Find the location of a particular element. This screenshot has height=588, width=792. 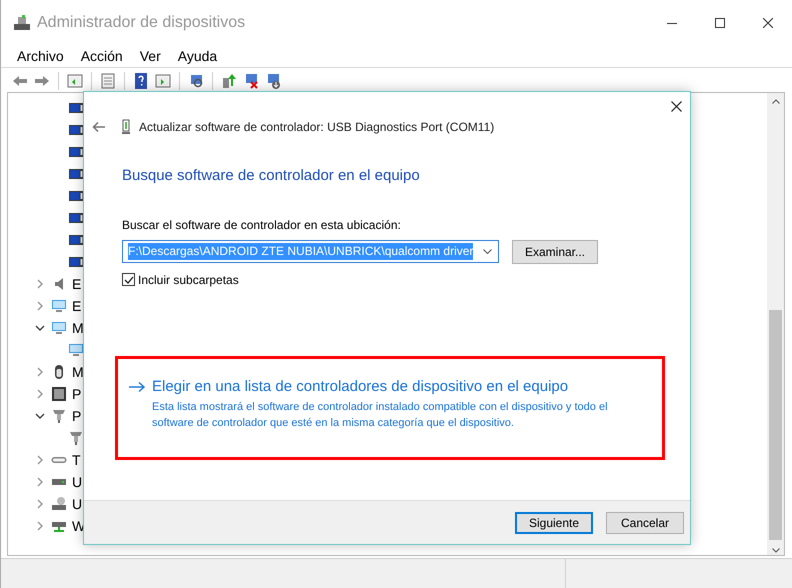

scroll-down-icon is located at coordinates (776, 550).